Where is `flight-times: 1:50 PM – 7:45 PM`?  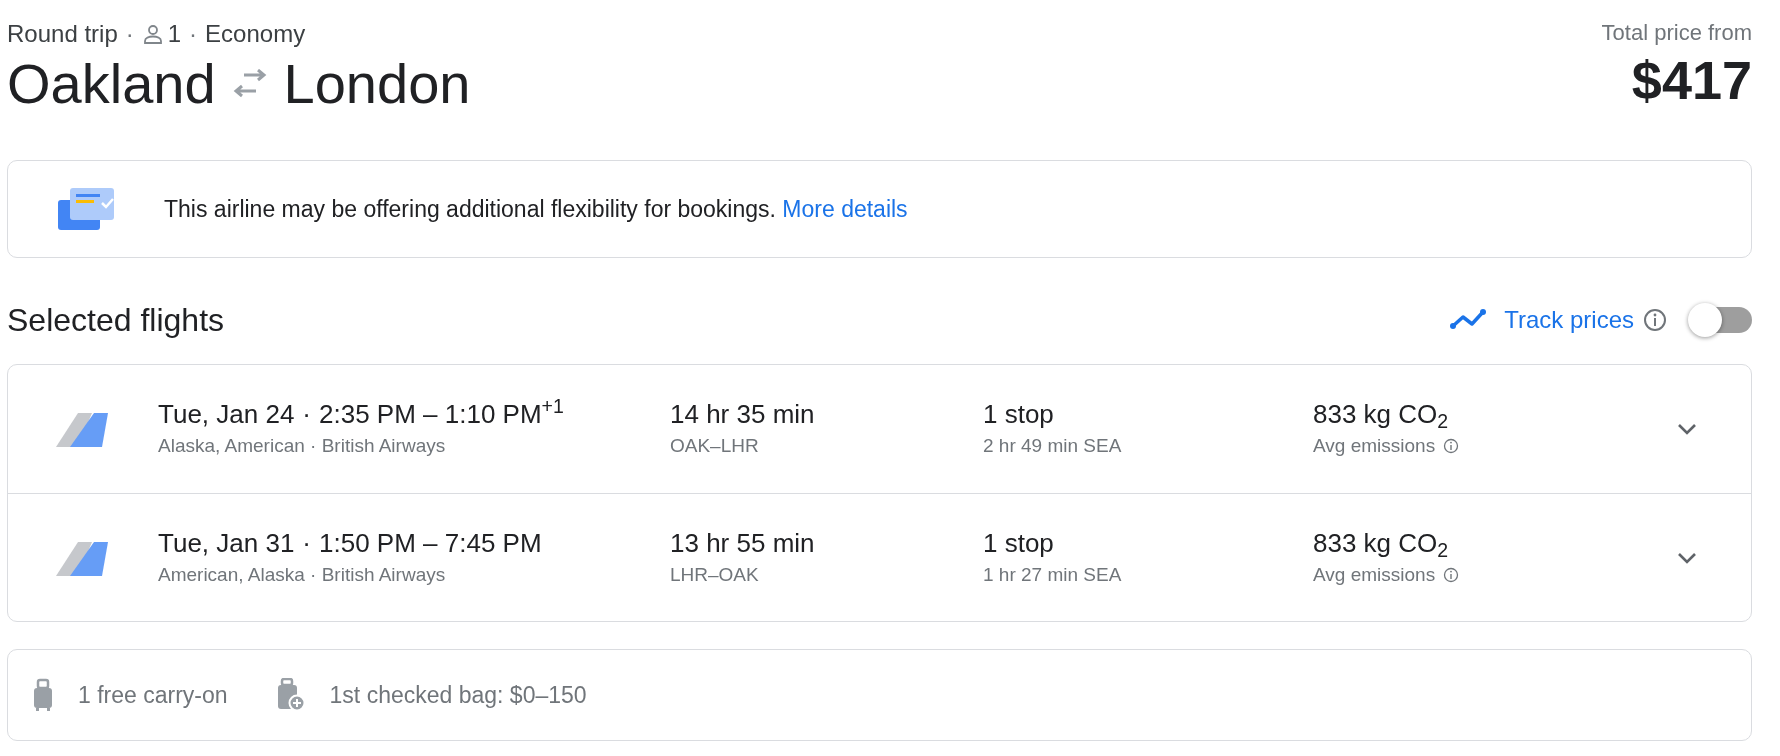 flight-times: 1:50 PM – 7:45 PM is located at coordinates (430, 543).